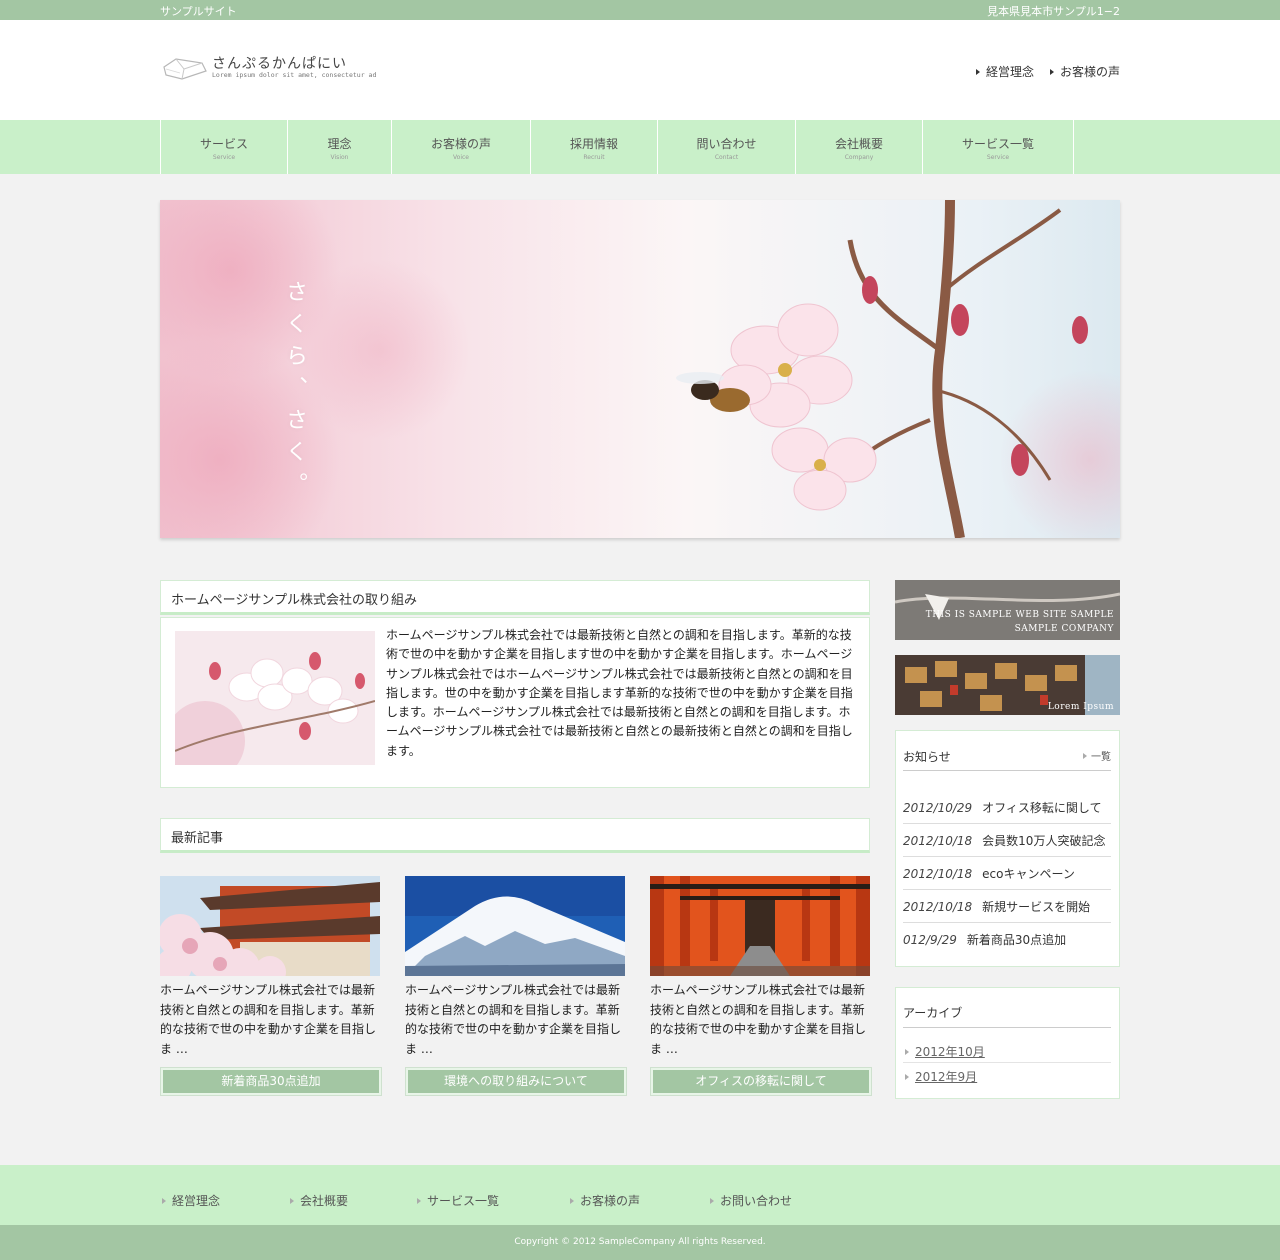 This screenshot has width=1280, height=1260. Describe the element at coordinates (1007, 906) in the screenshot. I see `news-item: 2012/10/18 新規サービスを開始` at that location.